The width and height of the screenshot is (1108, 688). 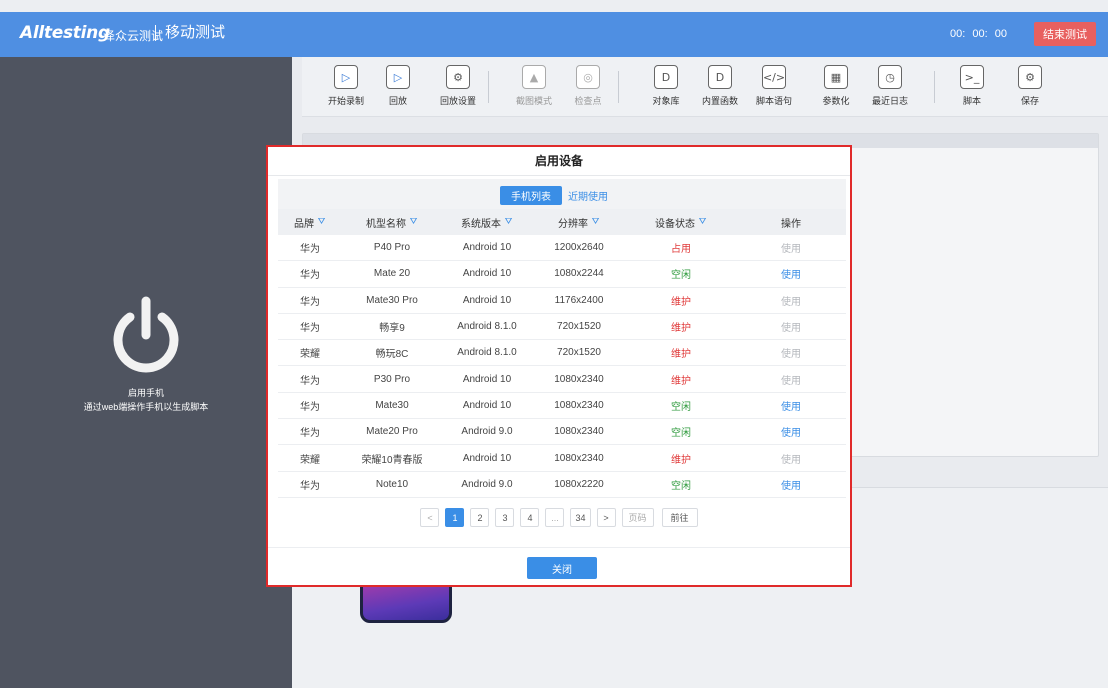 What do you see at coordinates (579, 327) in the screenshot?
I see `cell-resolution: 720x1520` at bounding box center [579, 327].